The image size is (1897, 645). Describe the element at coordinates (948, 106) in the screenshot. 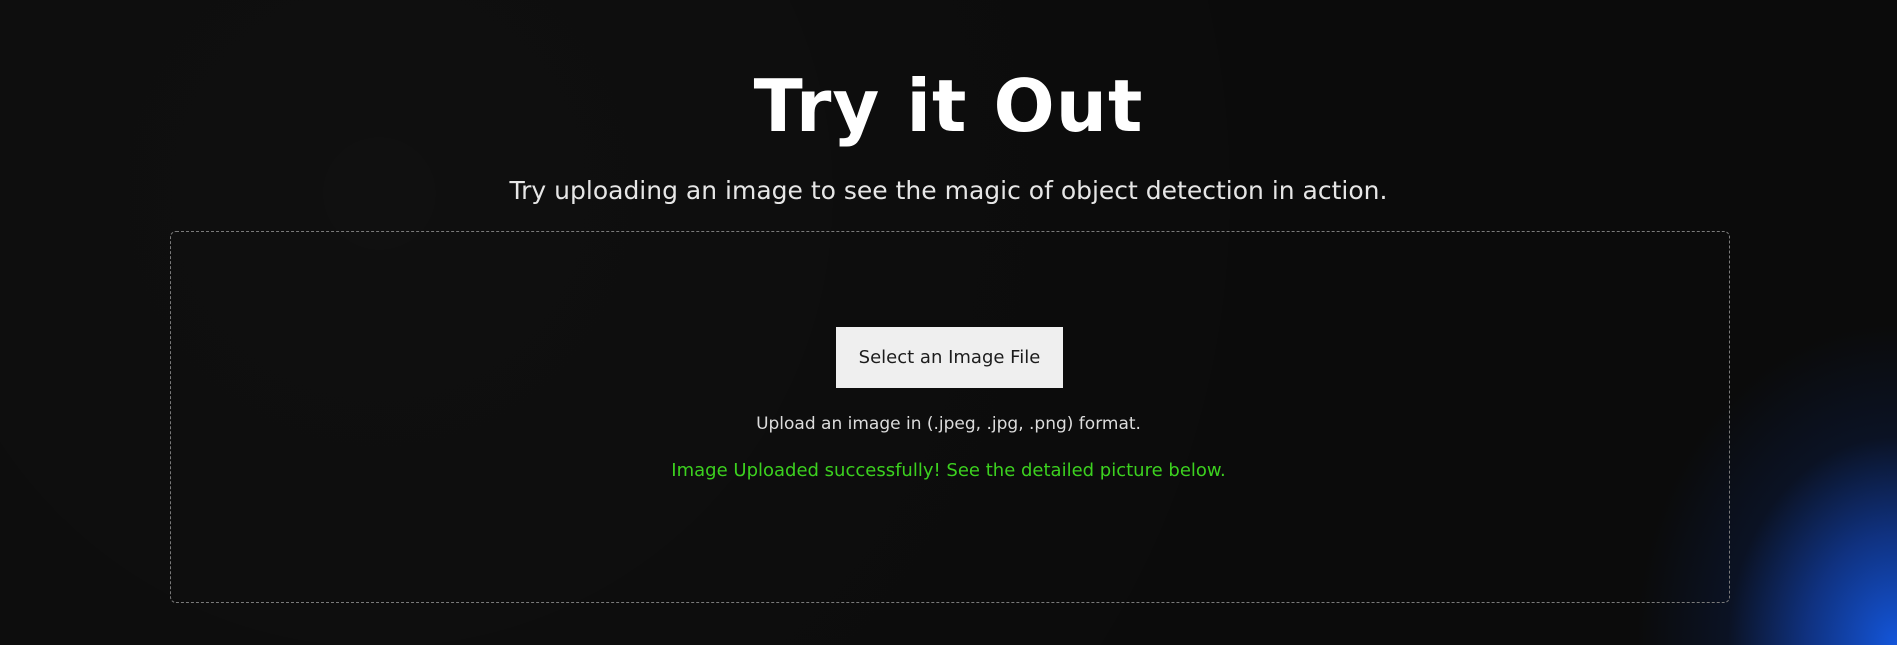

I see `section-title: Try it Out` at that location.